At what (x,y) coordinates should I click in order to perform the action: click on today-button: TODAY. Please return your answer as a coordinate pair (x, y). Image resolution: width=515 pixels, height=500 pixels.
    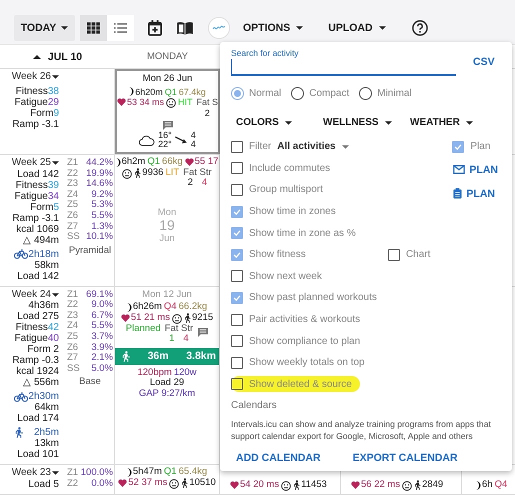
    Looking at the image, I should click on (44, 28).